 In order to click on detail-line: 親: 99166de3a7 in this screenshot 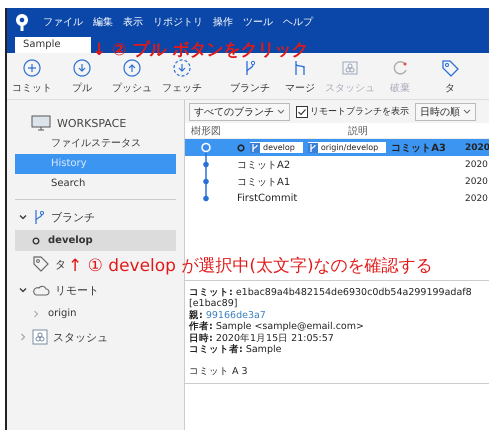, I will do `click(228, 315)`.